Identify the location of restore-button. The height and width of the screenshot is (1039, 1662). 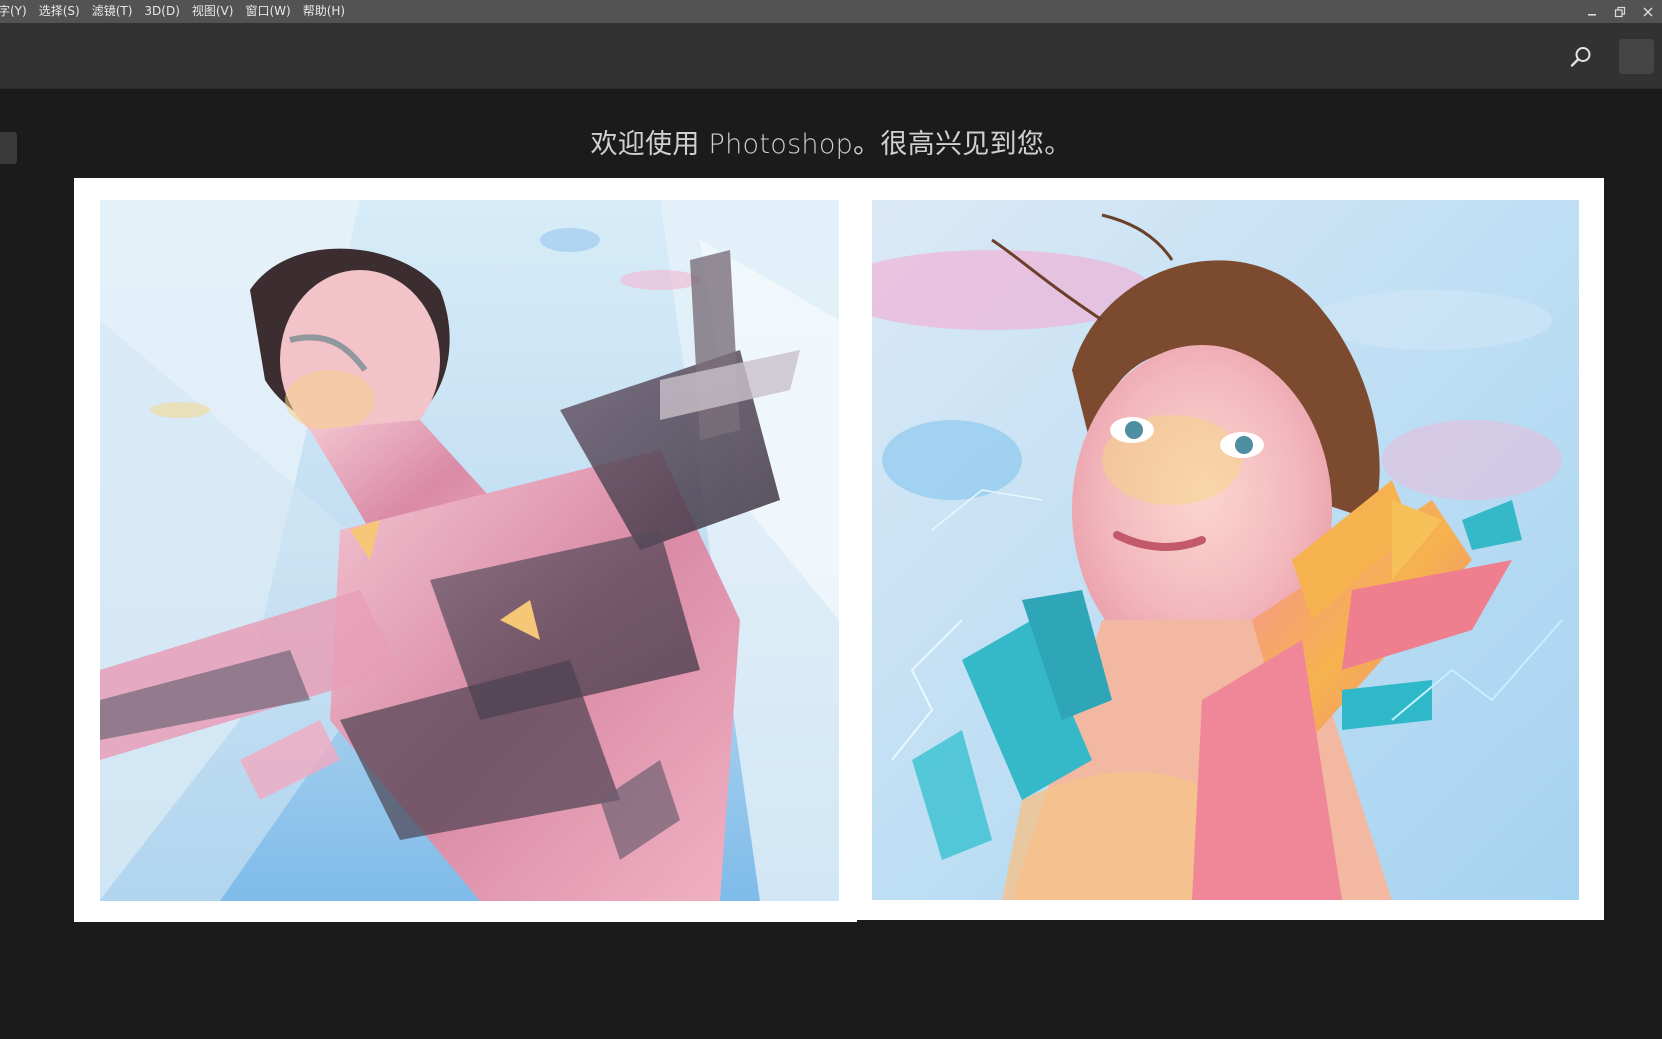
(1620, 11).